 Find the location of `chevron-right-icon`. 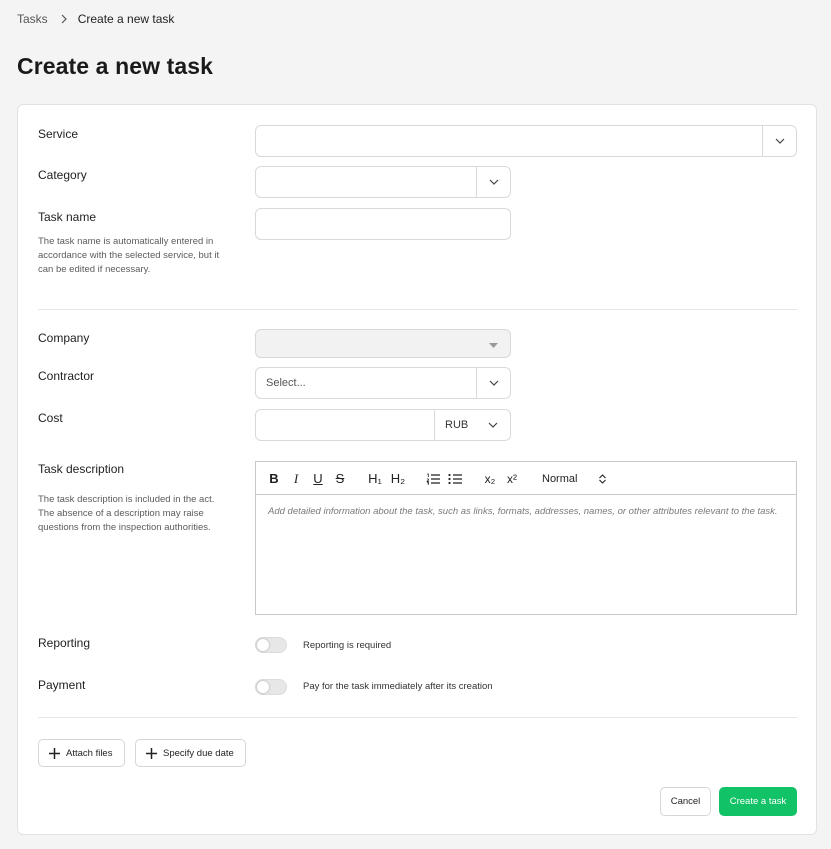

chevron-right-icon is located at coordinates (64, 19).